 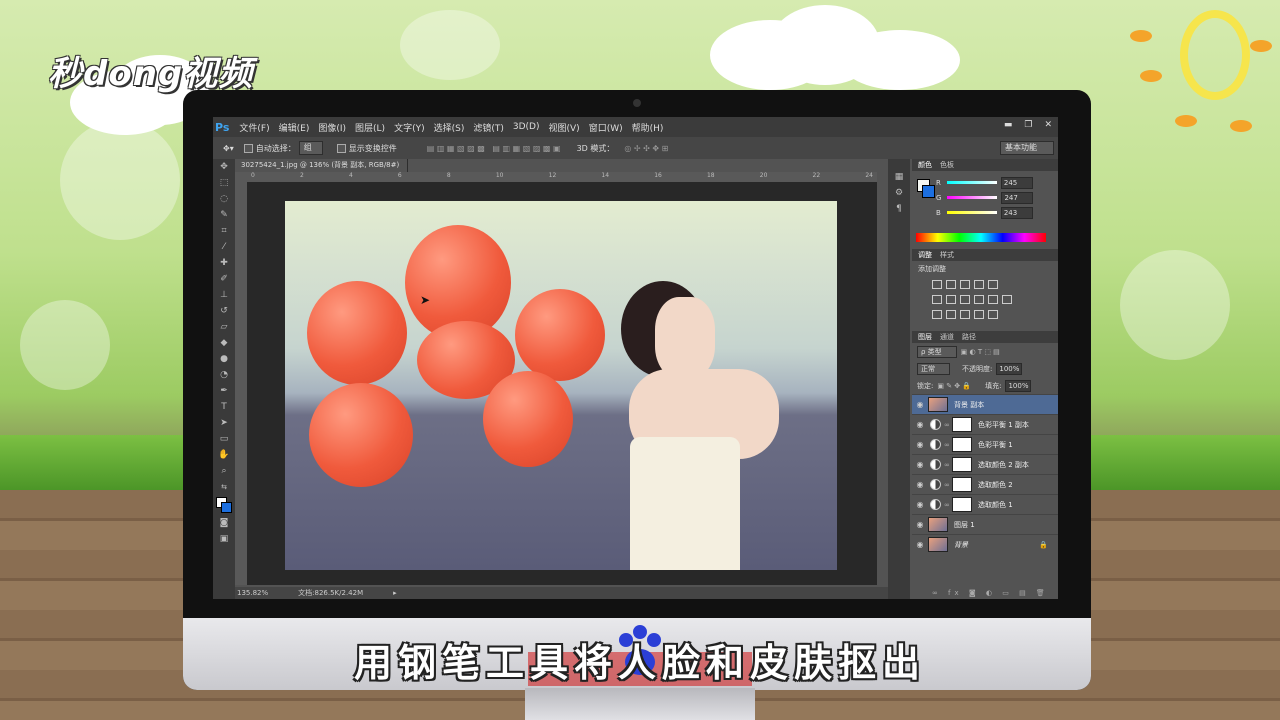 I want to click on brush-tool-icon: ✐, so click(x=224, y=279).